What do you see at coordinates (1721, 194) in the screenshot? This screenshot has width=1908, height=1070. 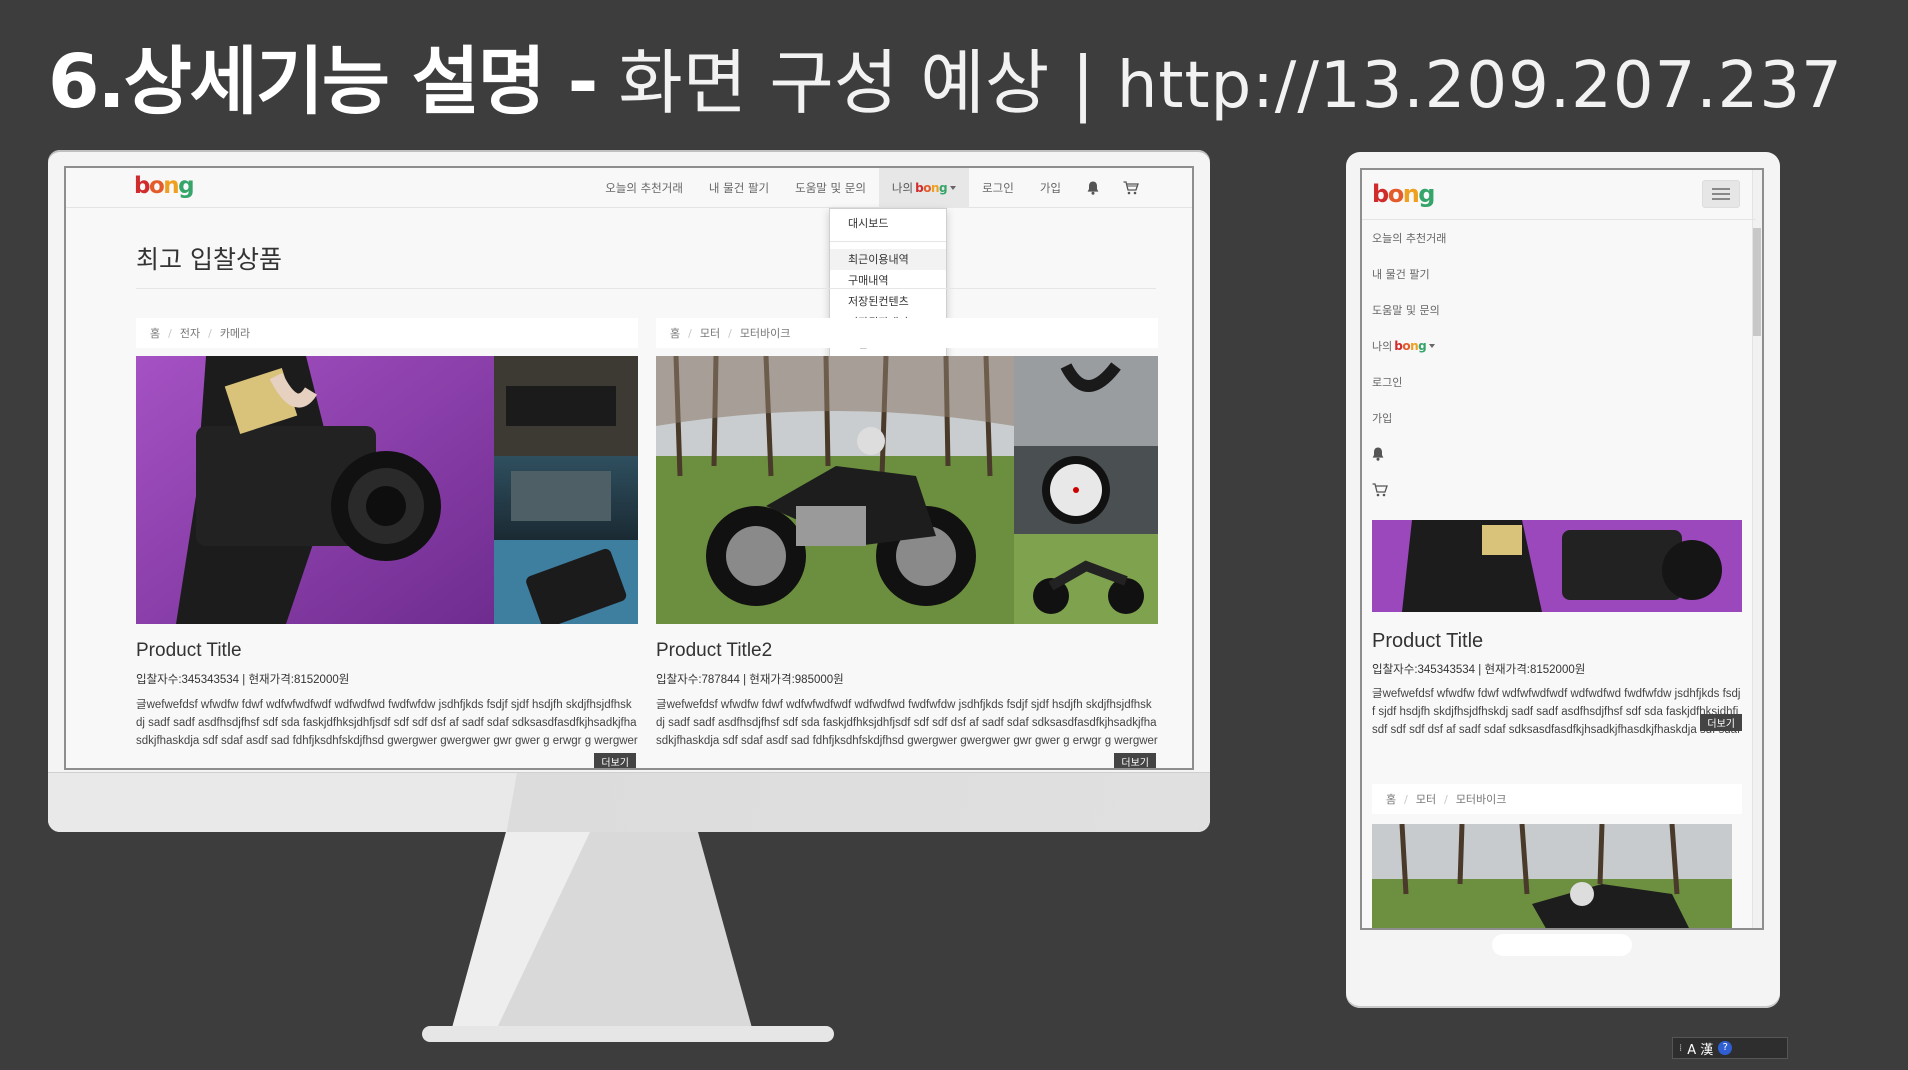 I see `hamburger-menu-icon` at bounding box center [1721, 194].